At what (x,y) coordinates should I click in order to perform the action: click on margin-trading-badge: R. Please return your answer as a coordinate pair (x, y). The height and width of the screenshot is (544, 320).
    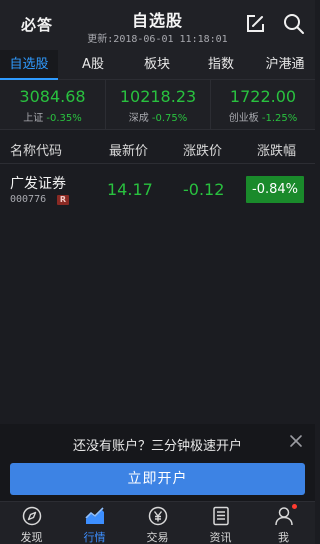
    Looking at the image, I should click on (63, 200).